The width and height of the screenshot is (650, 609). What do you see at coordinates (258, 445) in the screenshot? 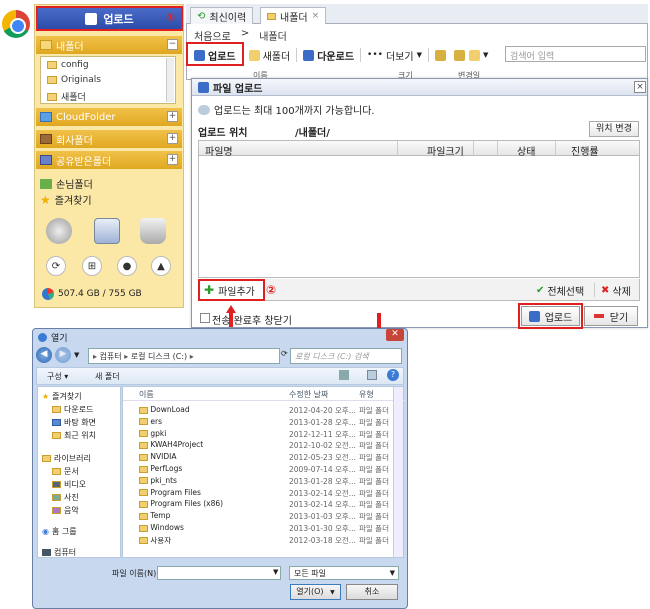
I see `file-row: KWAH4Project 2012-10-02 오전... 파일 폴더` at bounding box center [258, 445].